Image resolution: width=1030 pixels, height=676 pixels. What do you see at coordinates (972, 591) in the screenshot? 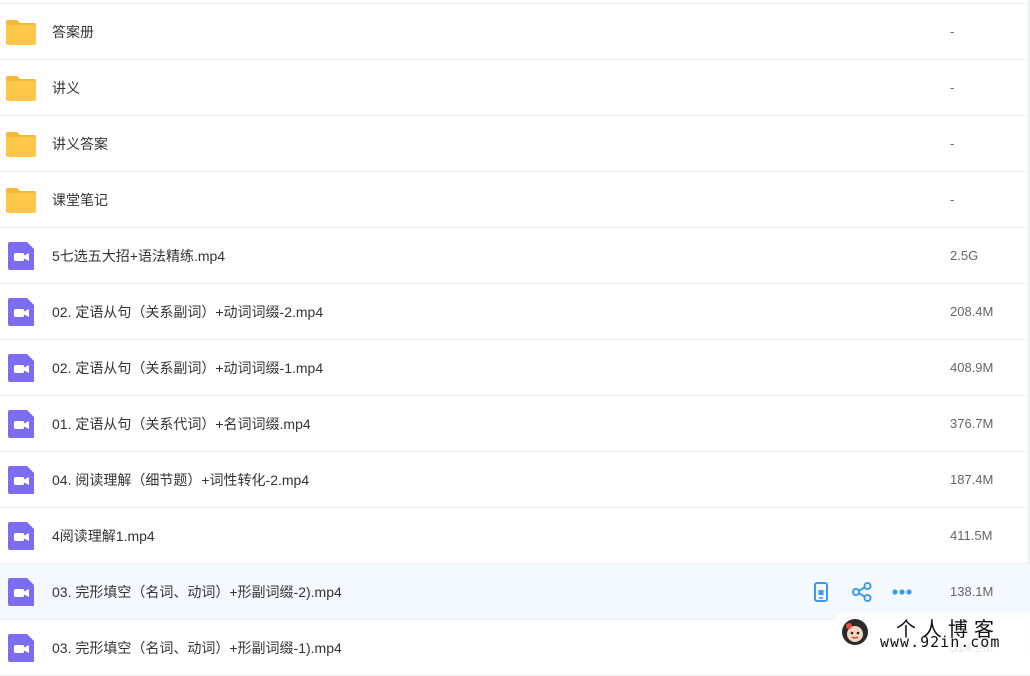
I see `file-size: 138.1M` at bounding box center [972, 591].